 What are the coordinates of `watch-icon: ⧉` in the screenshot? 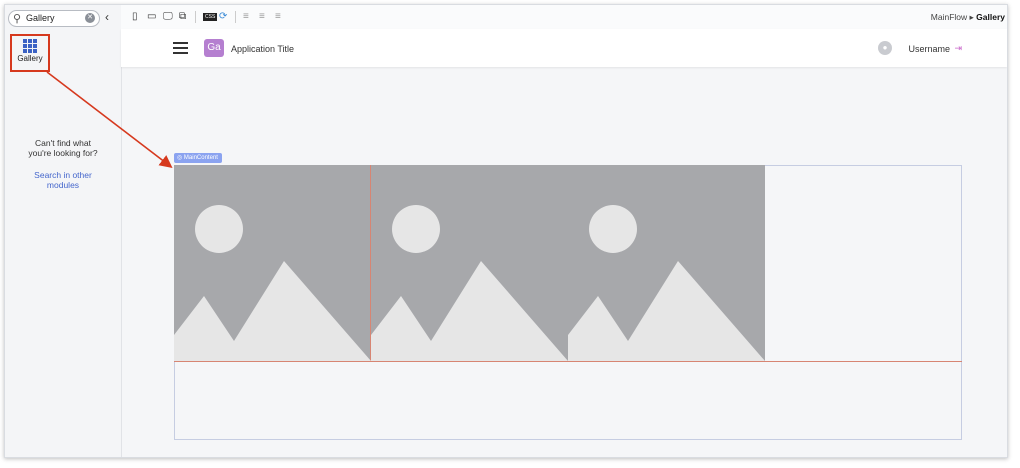 It's located at (182, 16).